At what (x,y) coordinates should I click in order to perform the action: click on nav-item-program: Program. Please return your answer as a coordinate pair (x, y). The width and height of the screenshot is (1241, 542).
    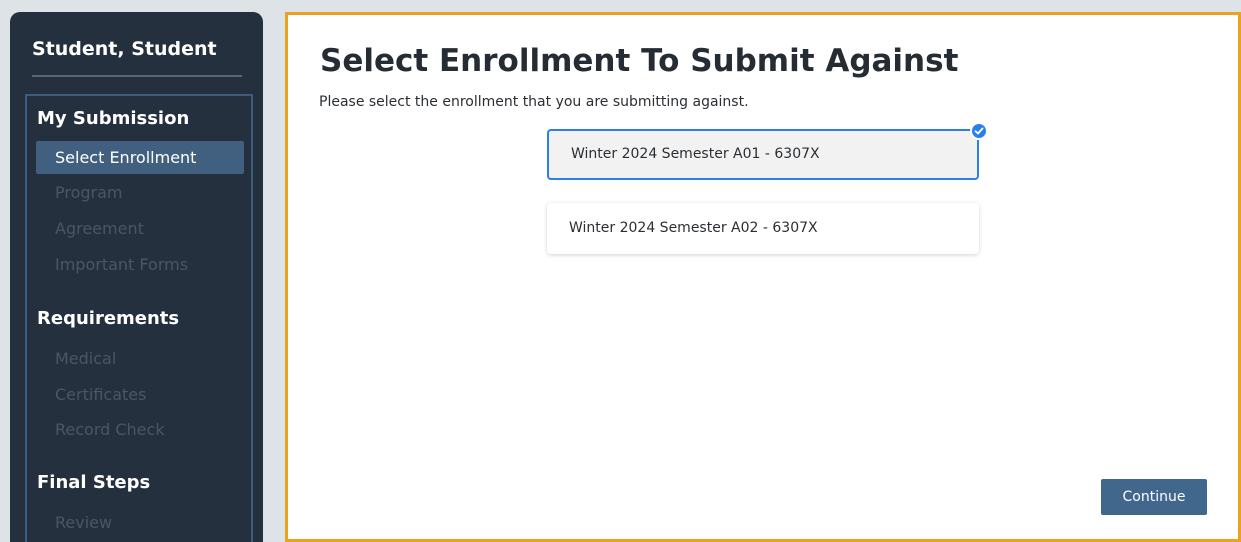
    Looking at the image, I should click on (140, 192).